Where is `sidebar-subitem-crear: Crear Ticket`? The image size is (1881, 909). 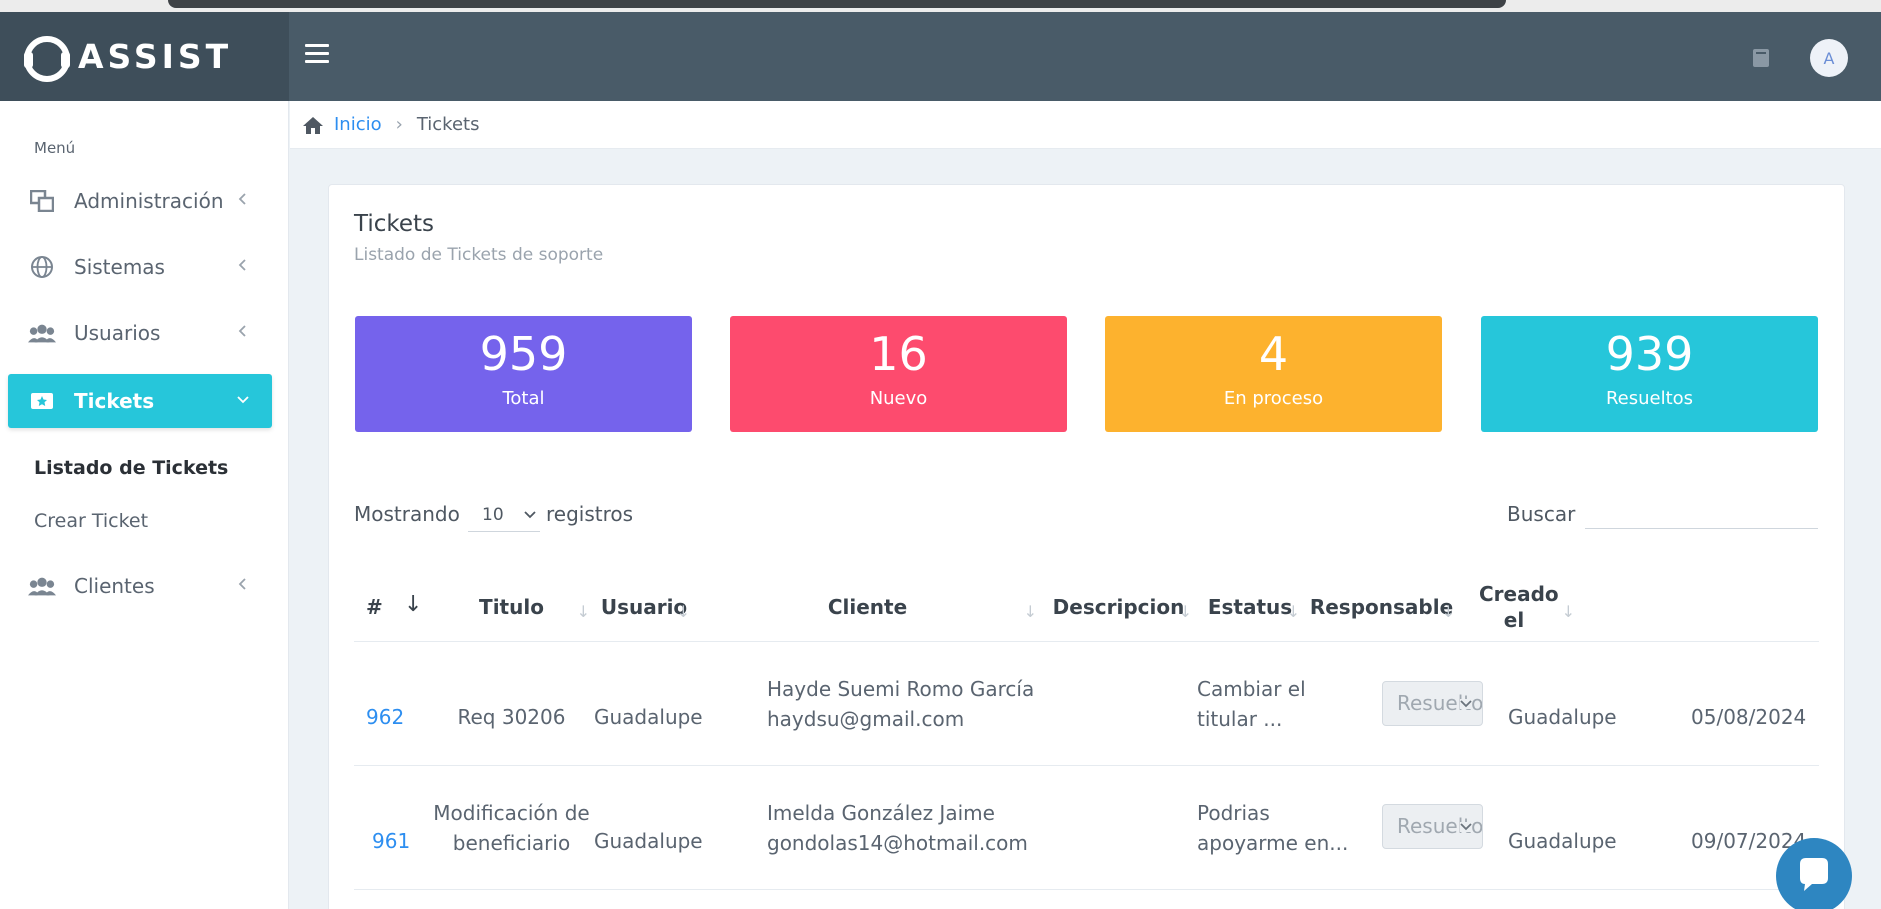
sidebar-subitem-crear: Crear Ticket is located at coordinates (91, 521).